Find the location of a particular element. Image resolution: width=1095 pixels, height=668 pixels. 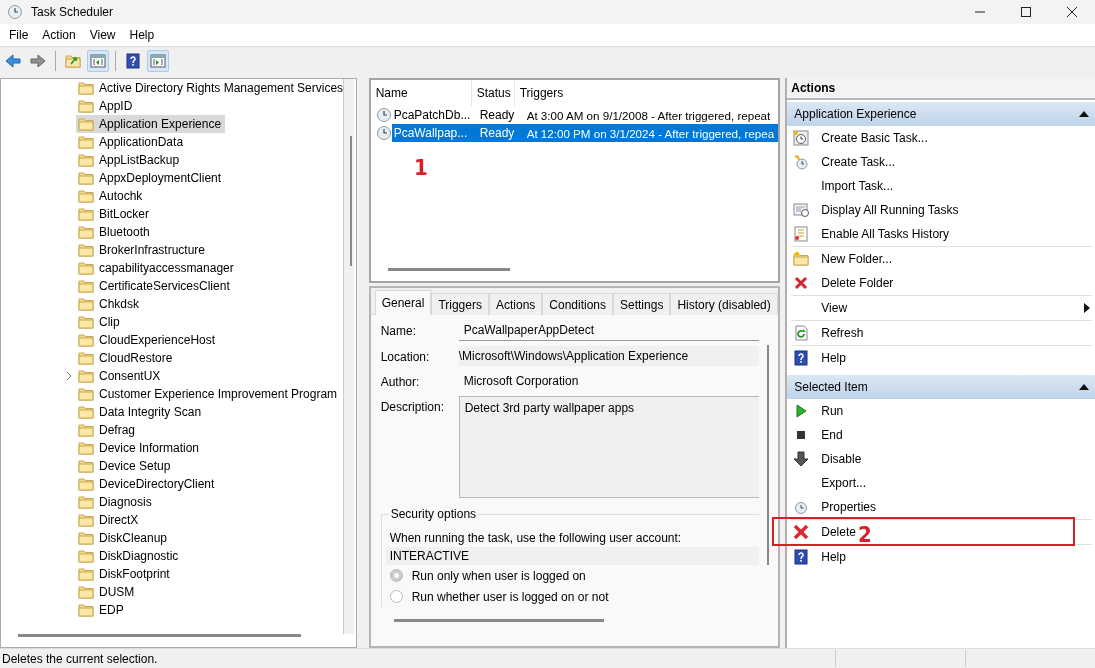

tree-item: AppID is located at coordinates (106, 106).